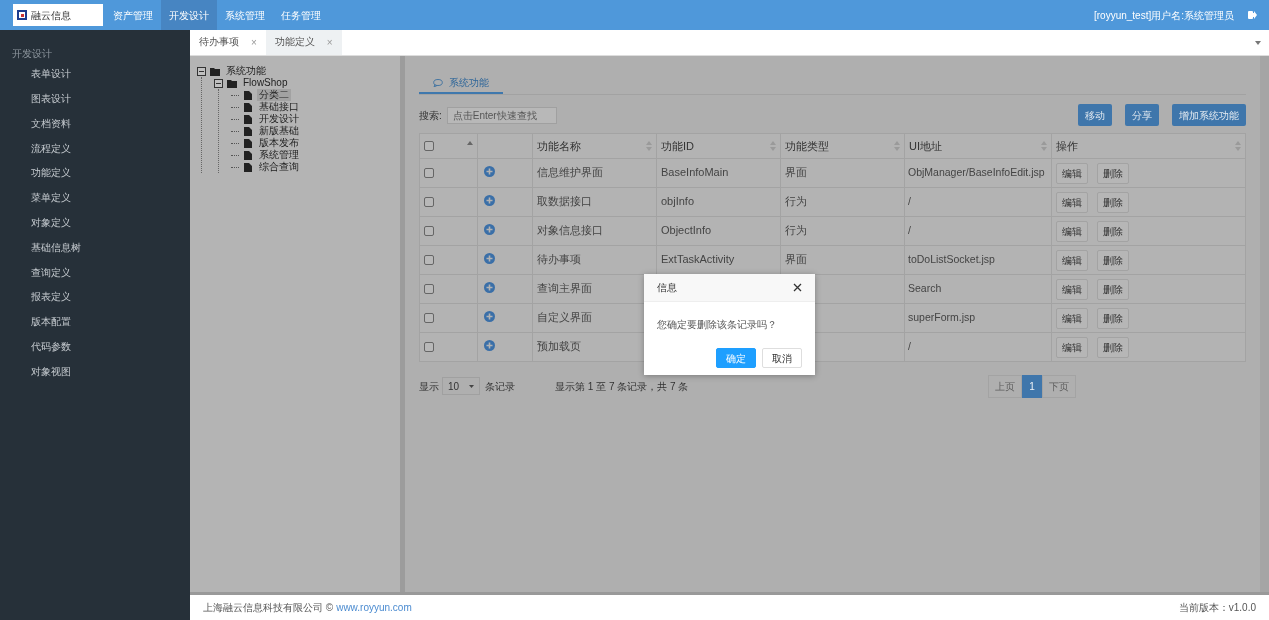 This screenshot has height=620, width=1269. What do you see at coordinates (95, 347) in the screenshot?
I see `sidebar-item: 代码参数` at bounding box center [95, 347].